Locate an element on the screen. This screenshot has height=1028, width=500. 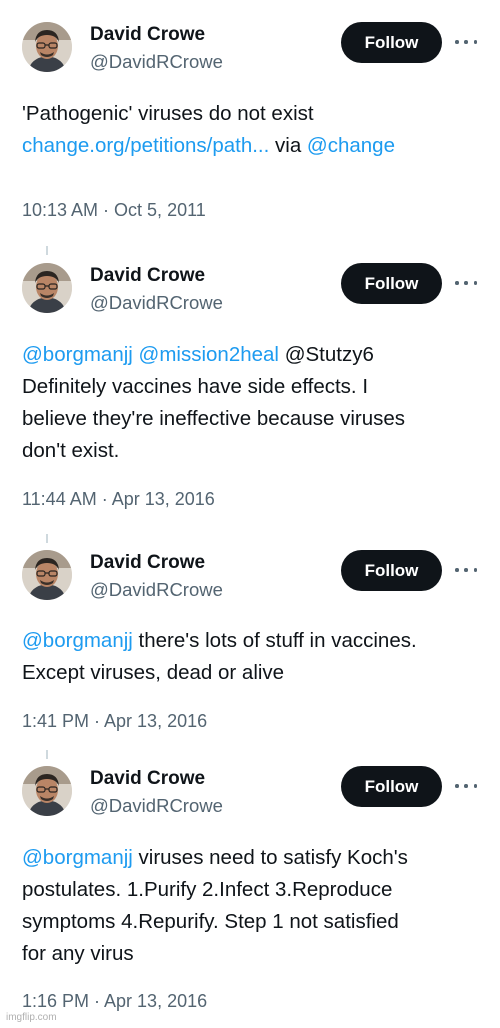
tweet-timestamp: 1:16 PM · Apr 13, 2016 is located at coordinates (114, 1001).